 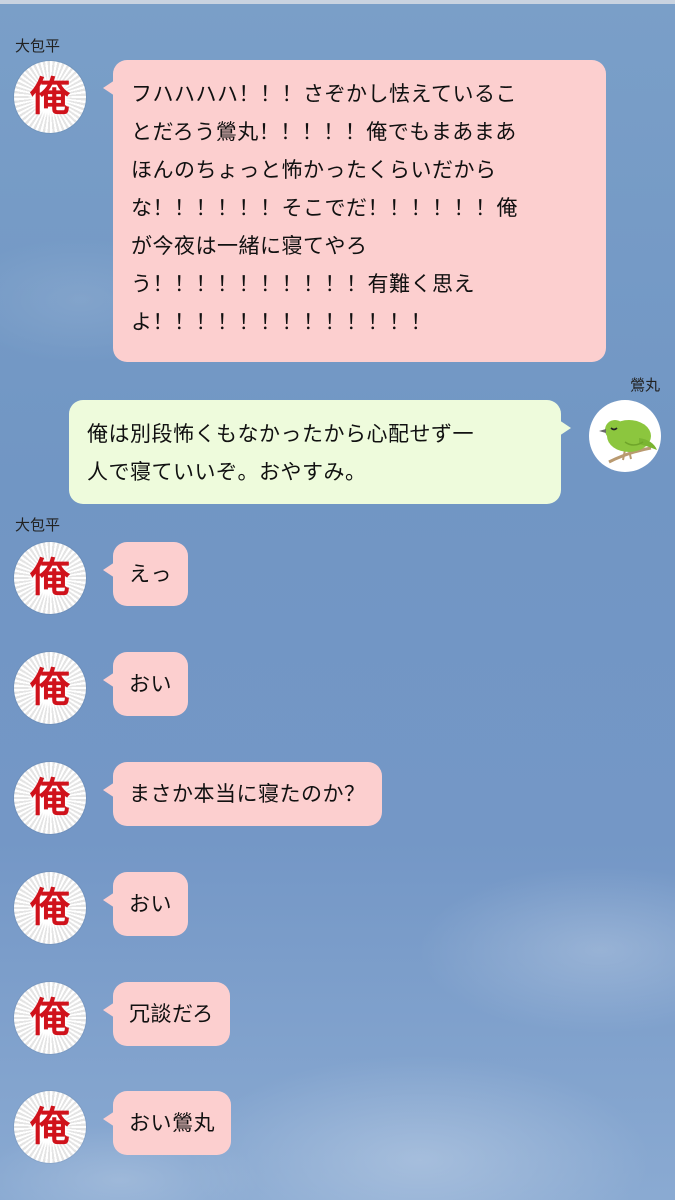 I want to click on message-line: う！！！！！！！！！！有難く思え, so click(x=303, y=284).